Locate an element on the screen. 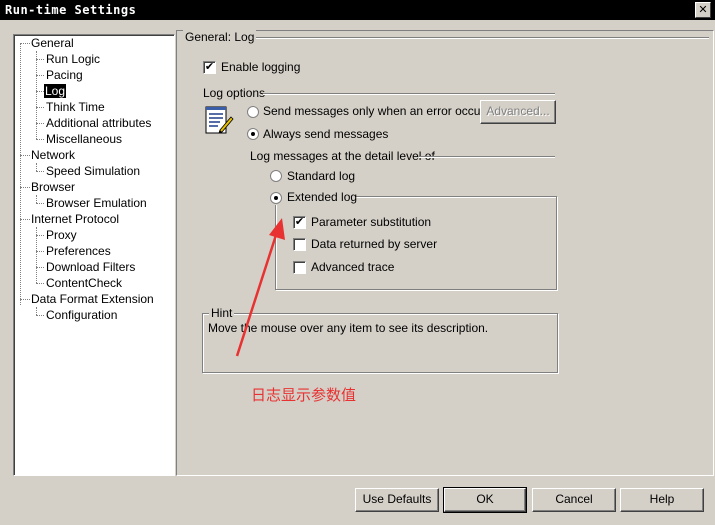 This screenshot has width=715, height=525. tree-item-label: Additional attributes is located at coordinates (99, 123).